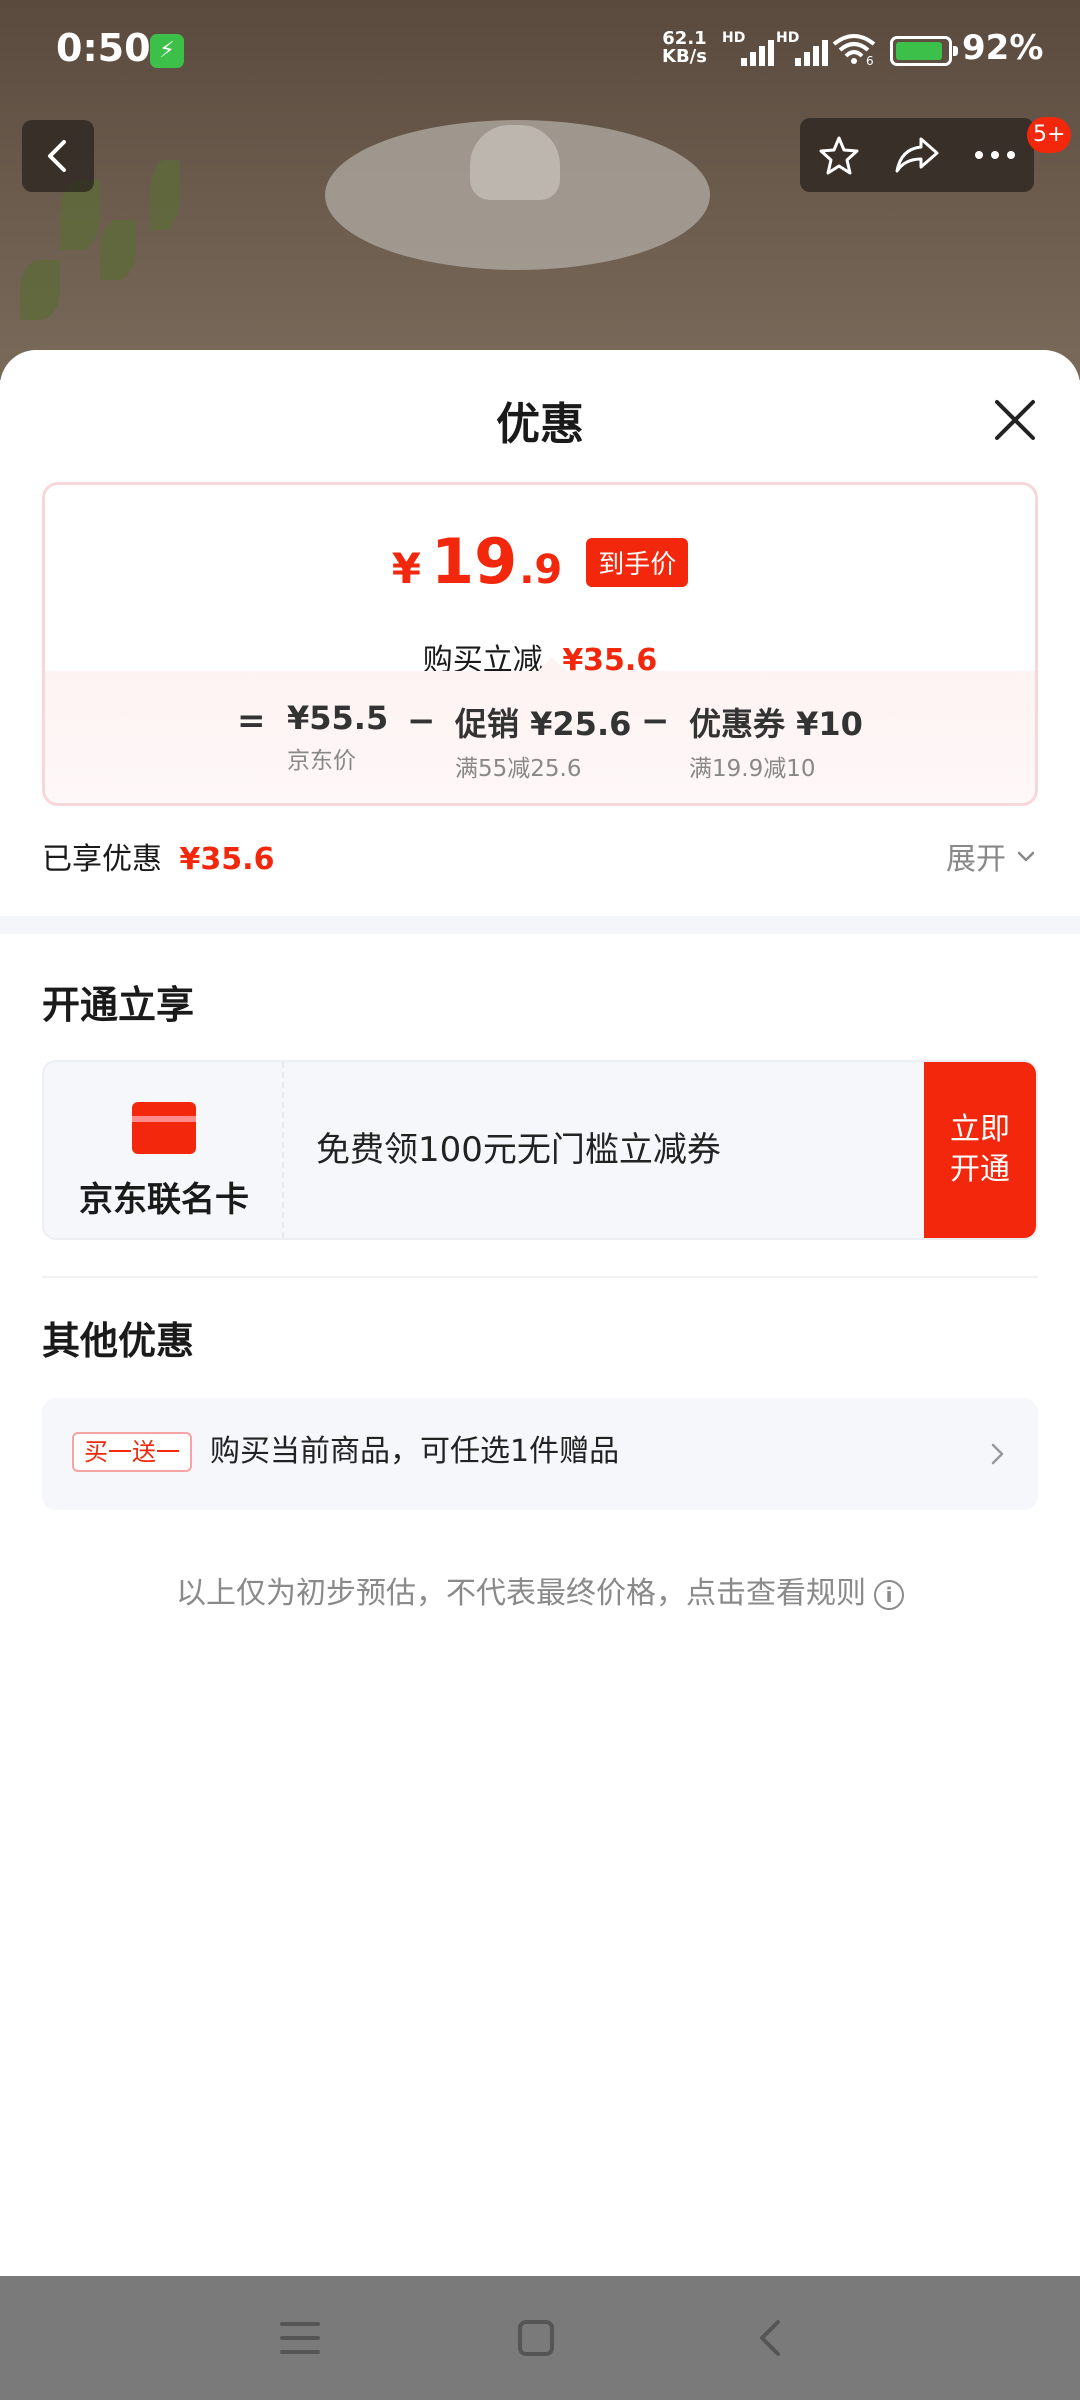 The height and width of the screenshot is (2400, 1080). What do you see at coordinates (802, 48) in the screenshot?
I see `signal-sim2-icon: HD` at bounding box center [802, 48].